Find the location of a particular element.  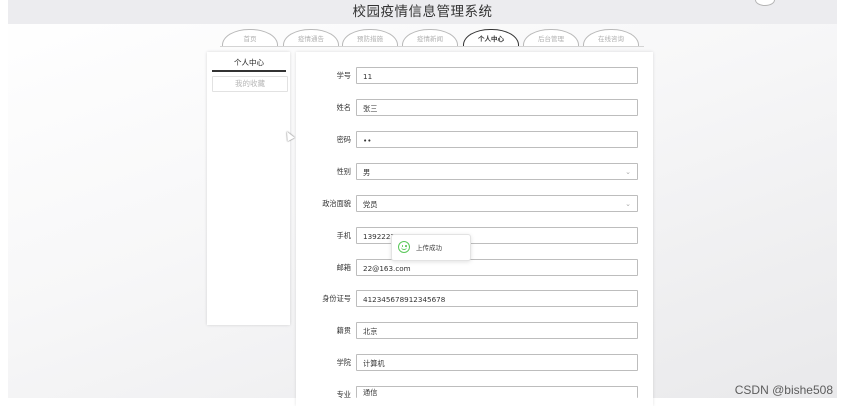

toast-message: 上传成功 is located at coordinates (429, 248).